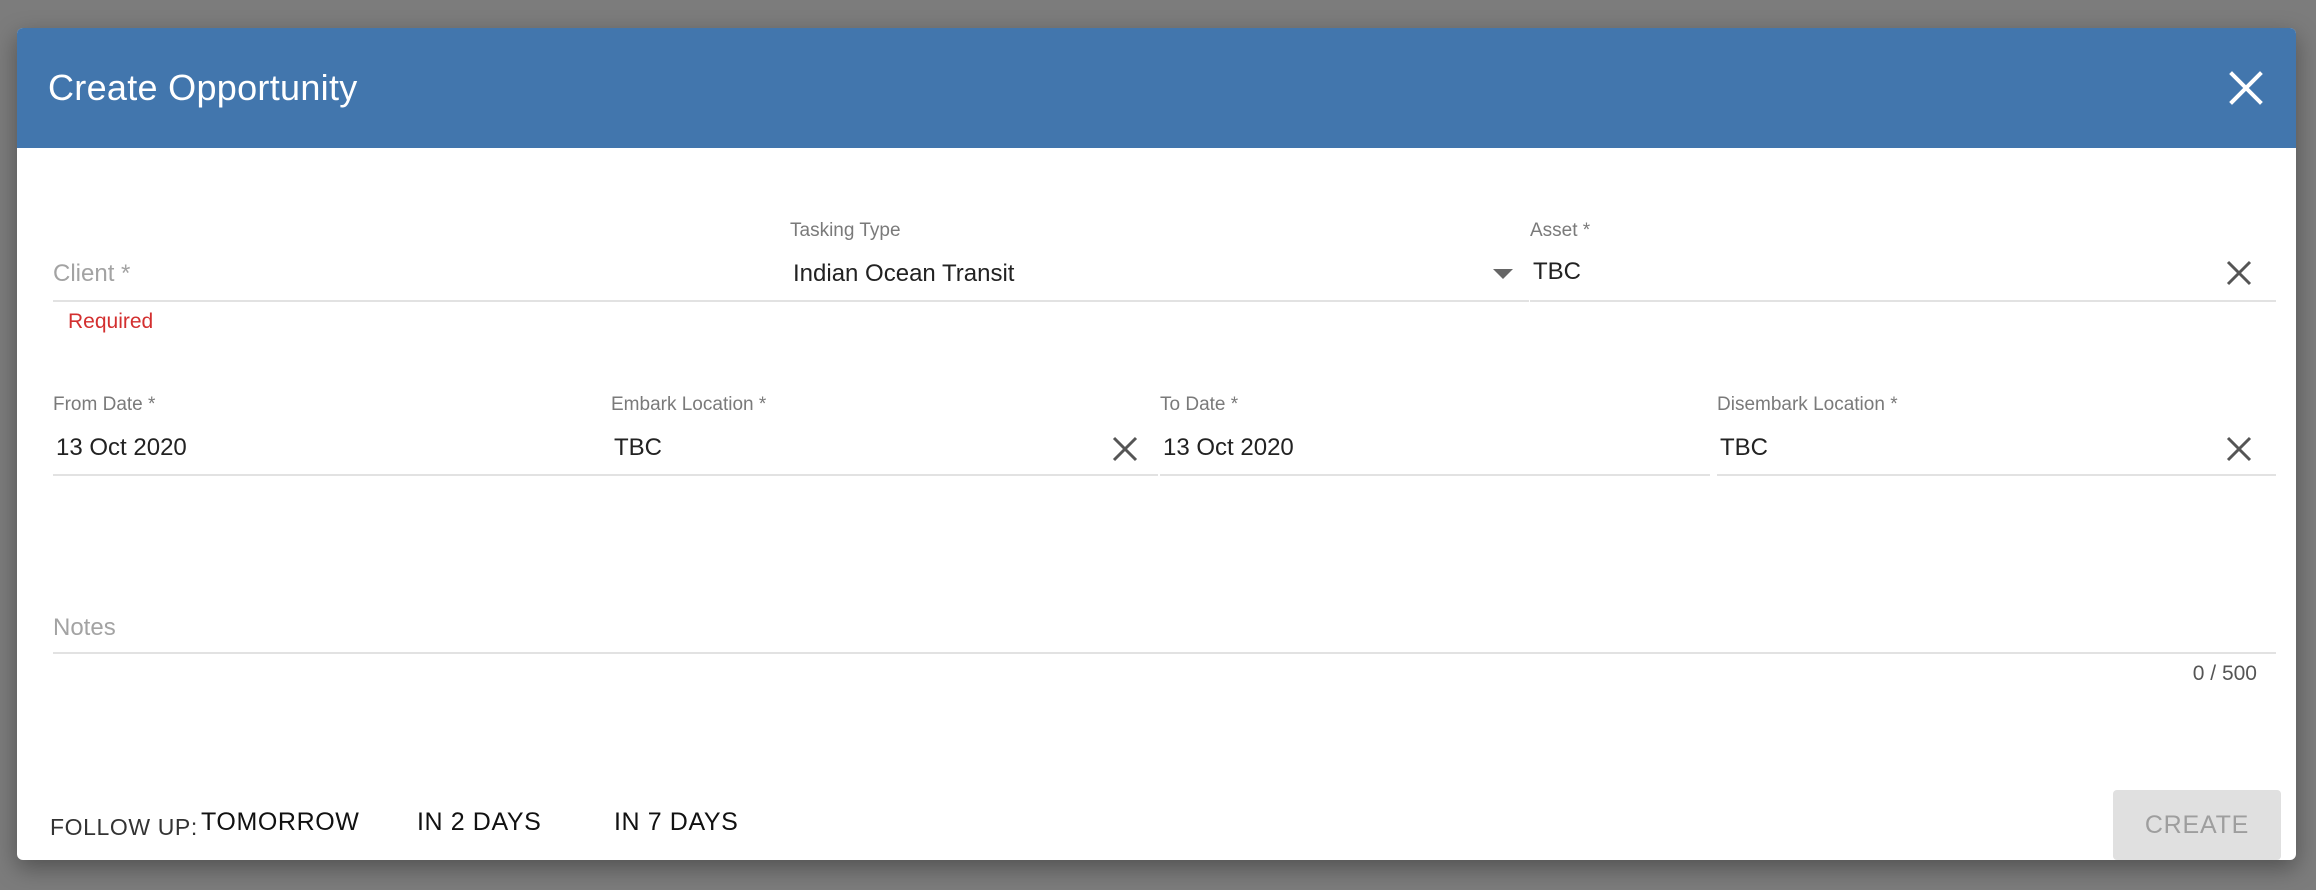 Image resolution: width=2316 pixels, height=890 pixels. I want to click on dialog-title: Create Opportunity, so click(203, 87).